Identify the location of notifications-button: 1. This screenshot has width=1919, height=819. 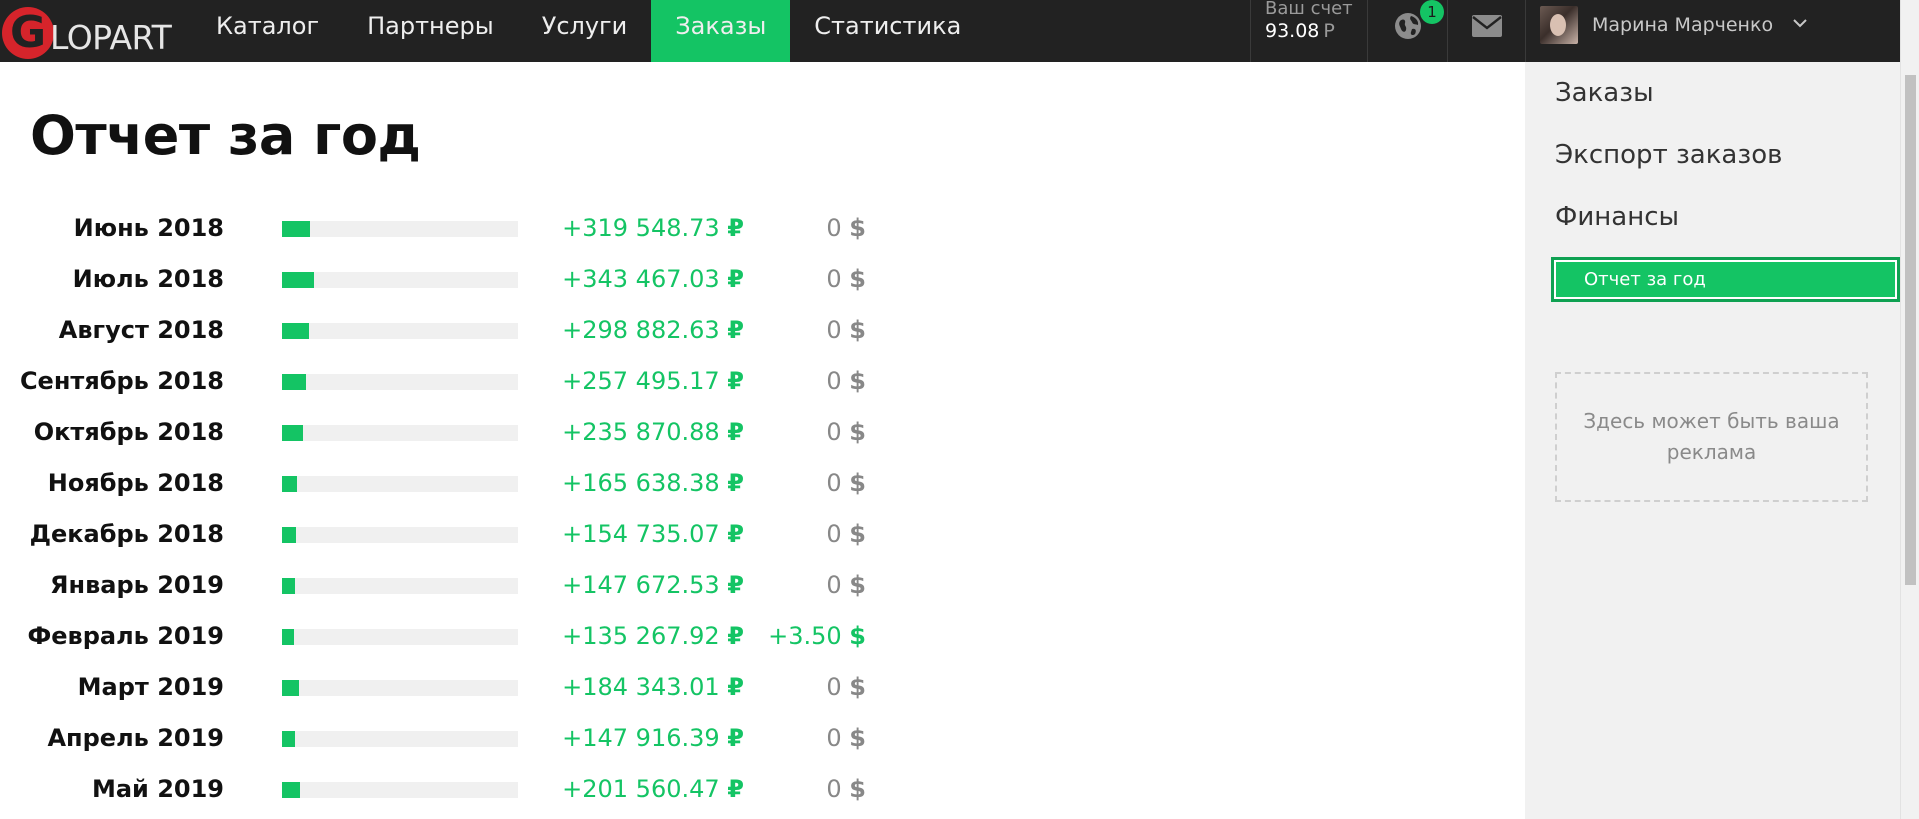
(1408, 31).